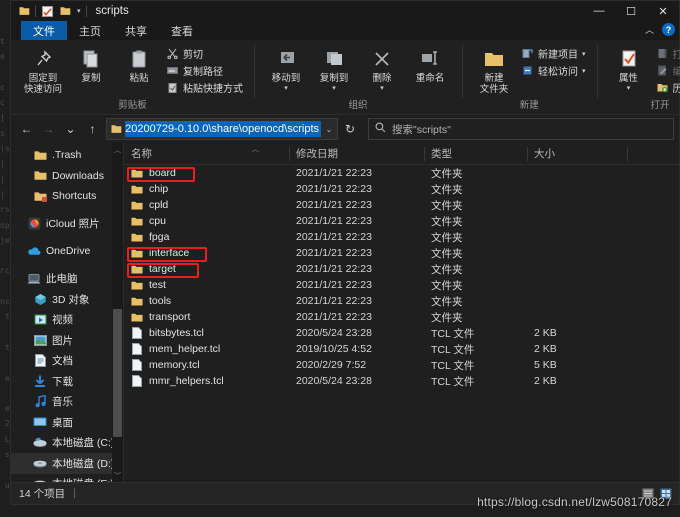 This screenshot has height=517, width=680. Describe the element at coordinates (329, 129) in the screenshot. I see `chevron-down-icon-address: ⌄` at that location.